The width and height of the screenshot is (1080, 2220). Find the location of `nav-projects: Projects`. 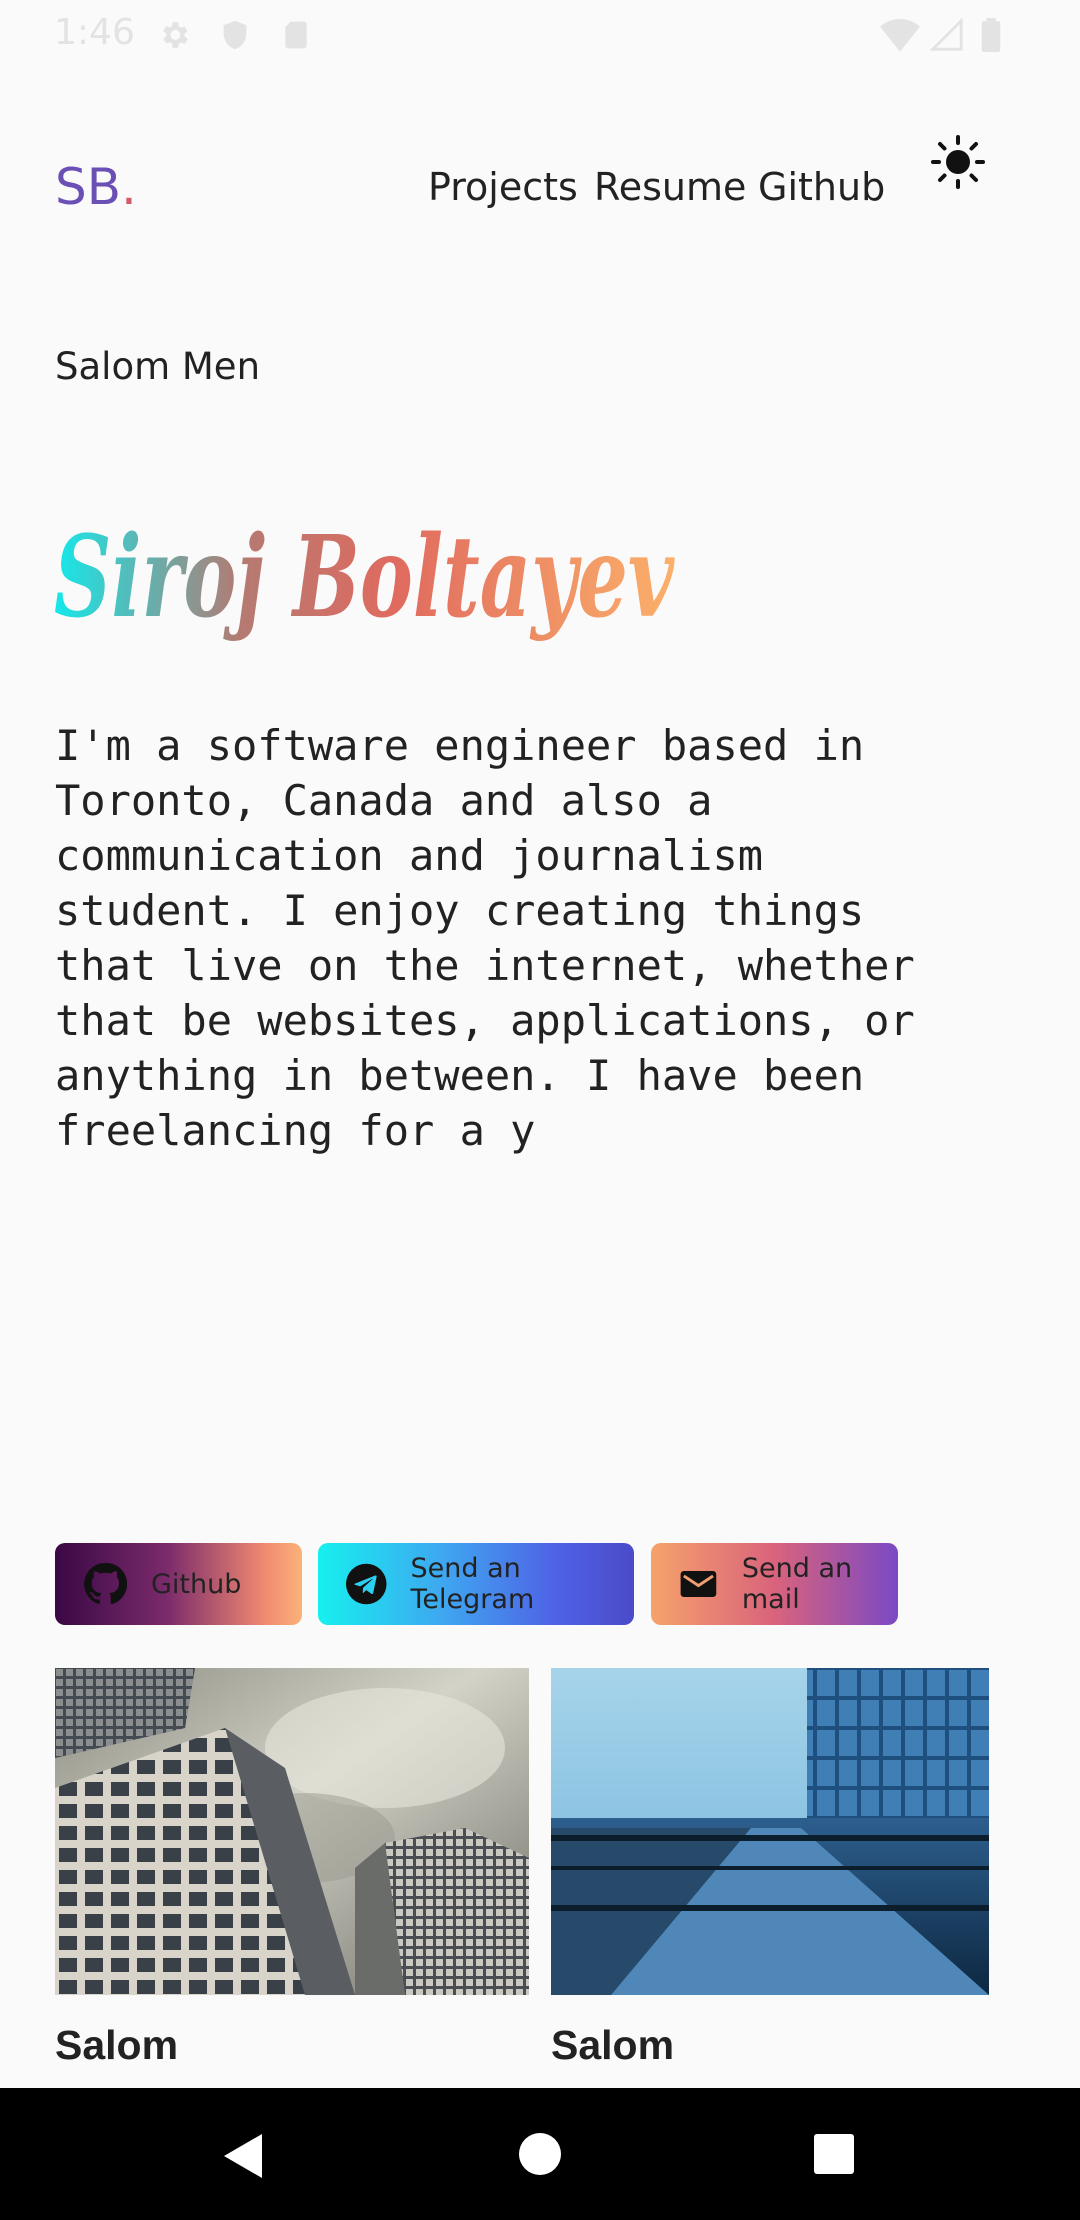

nav-projects: Projects is located at coordinates (503, 187).